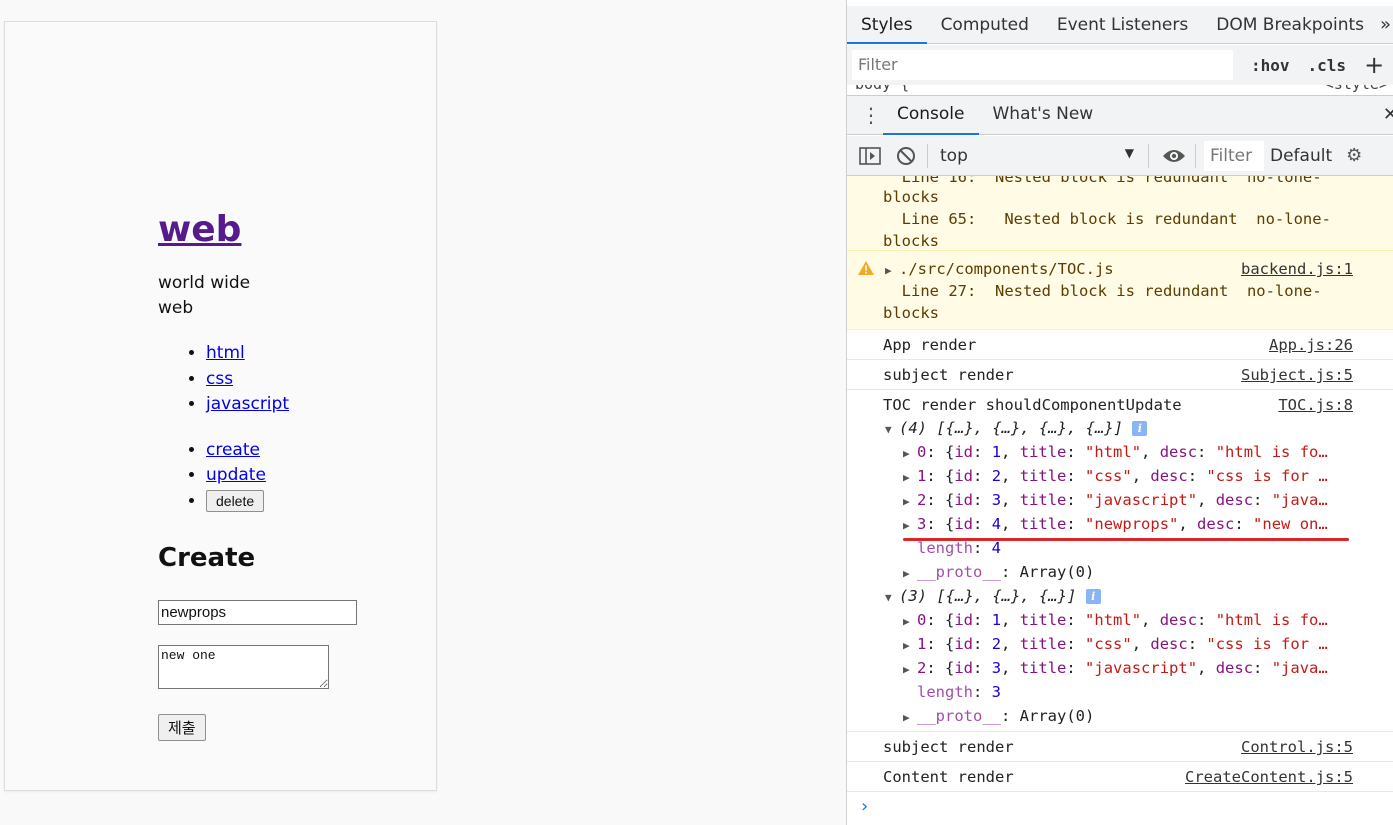 This screenshot has width=1393, height=825. Describe the element at coordinates (1270, 65) in the screenshot. I see `hov-toggle: :hov` at that location.